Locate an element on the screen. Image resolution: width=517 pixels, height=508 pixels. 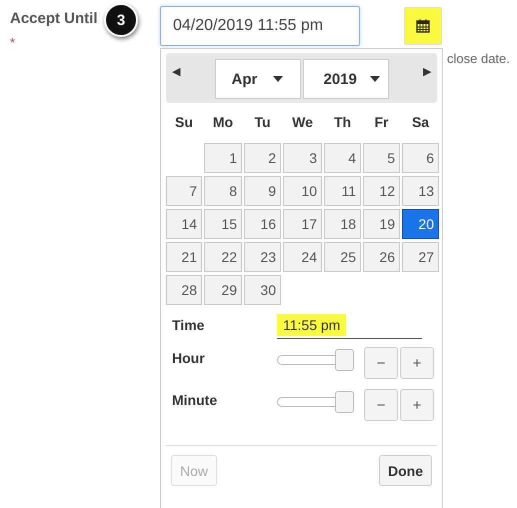
date-input-field: 04/20/2019 11:55 pm is located at coordinates (260, 26).